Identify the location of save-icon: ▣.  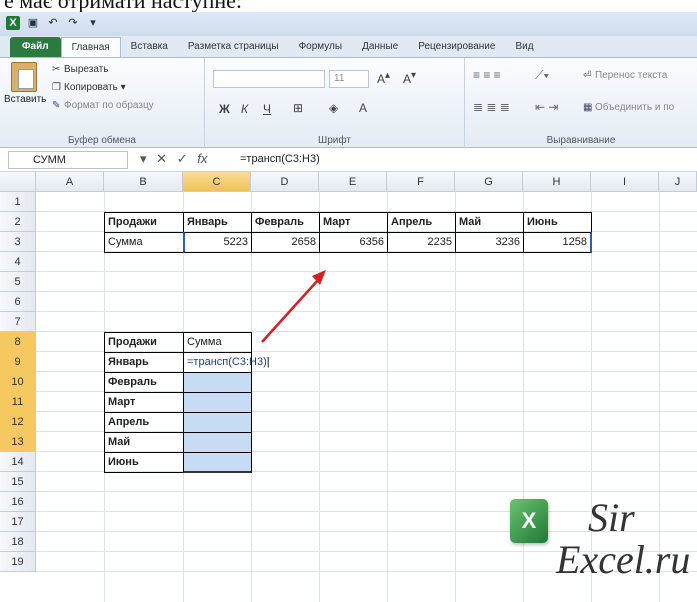
(33, 23).